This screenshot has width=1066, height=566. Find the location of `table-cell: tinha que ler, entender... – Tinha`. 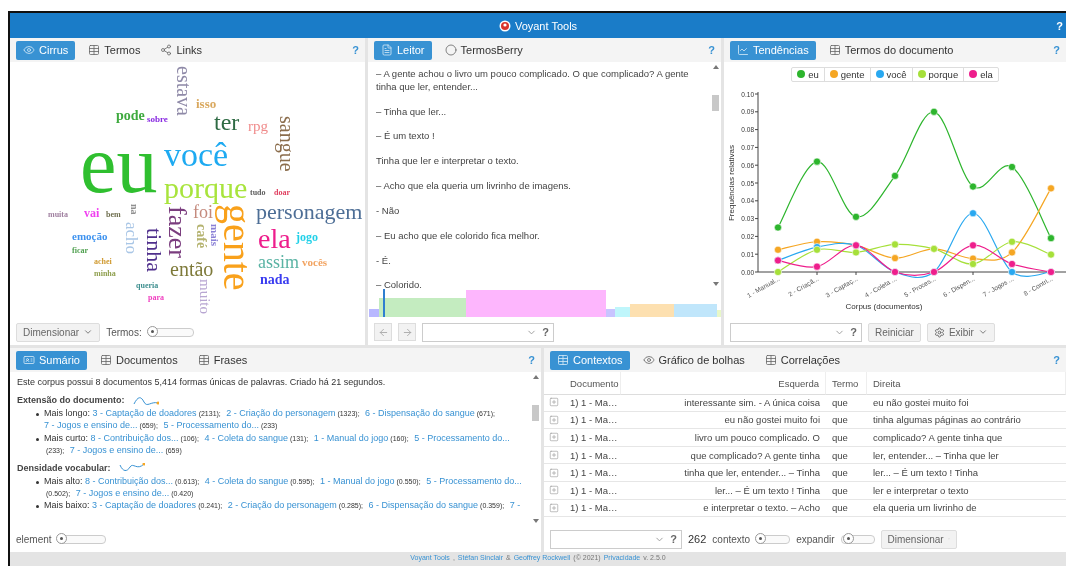

table-cell: tinha que ler, entender... – Tinha is located at coordinates (723, 473).